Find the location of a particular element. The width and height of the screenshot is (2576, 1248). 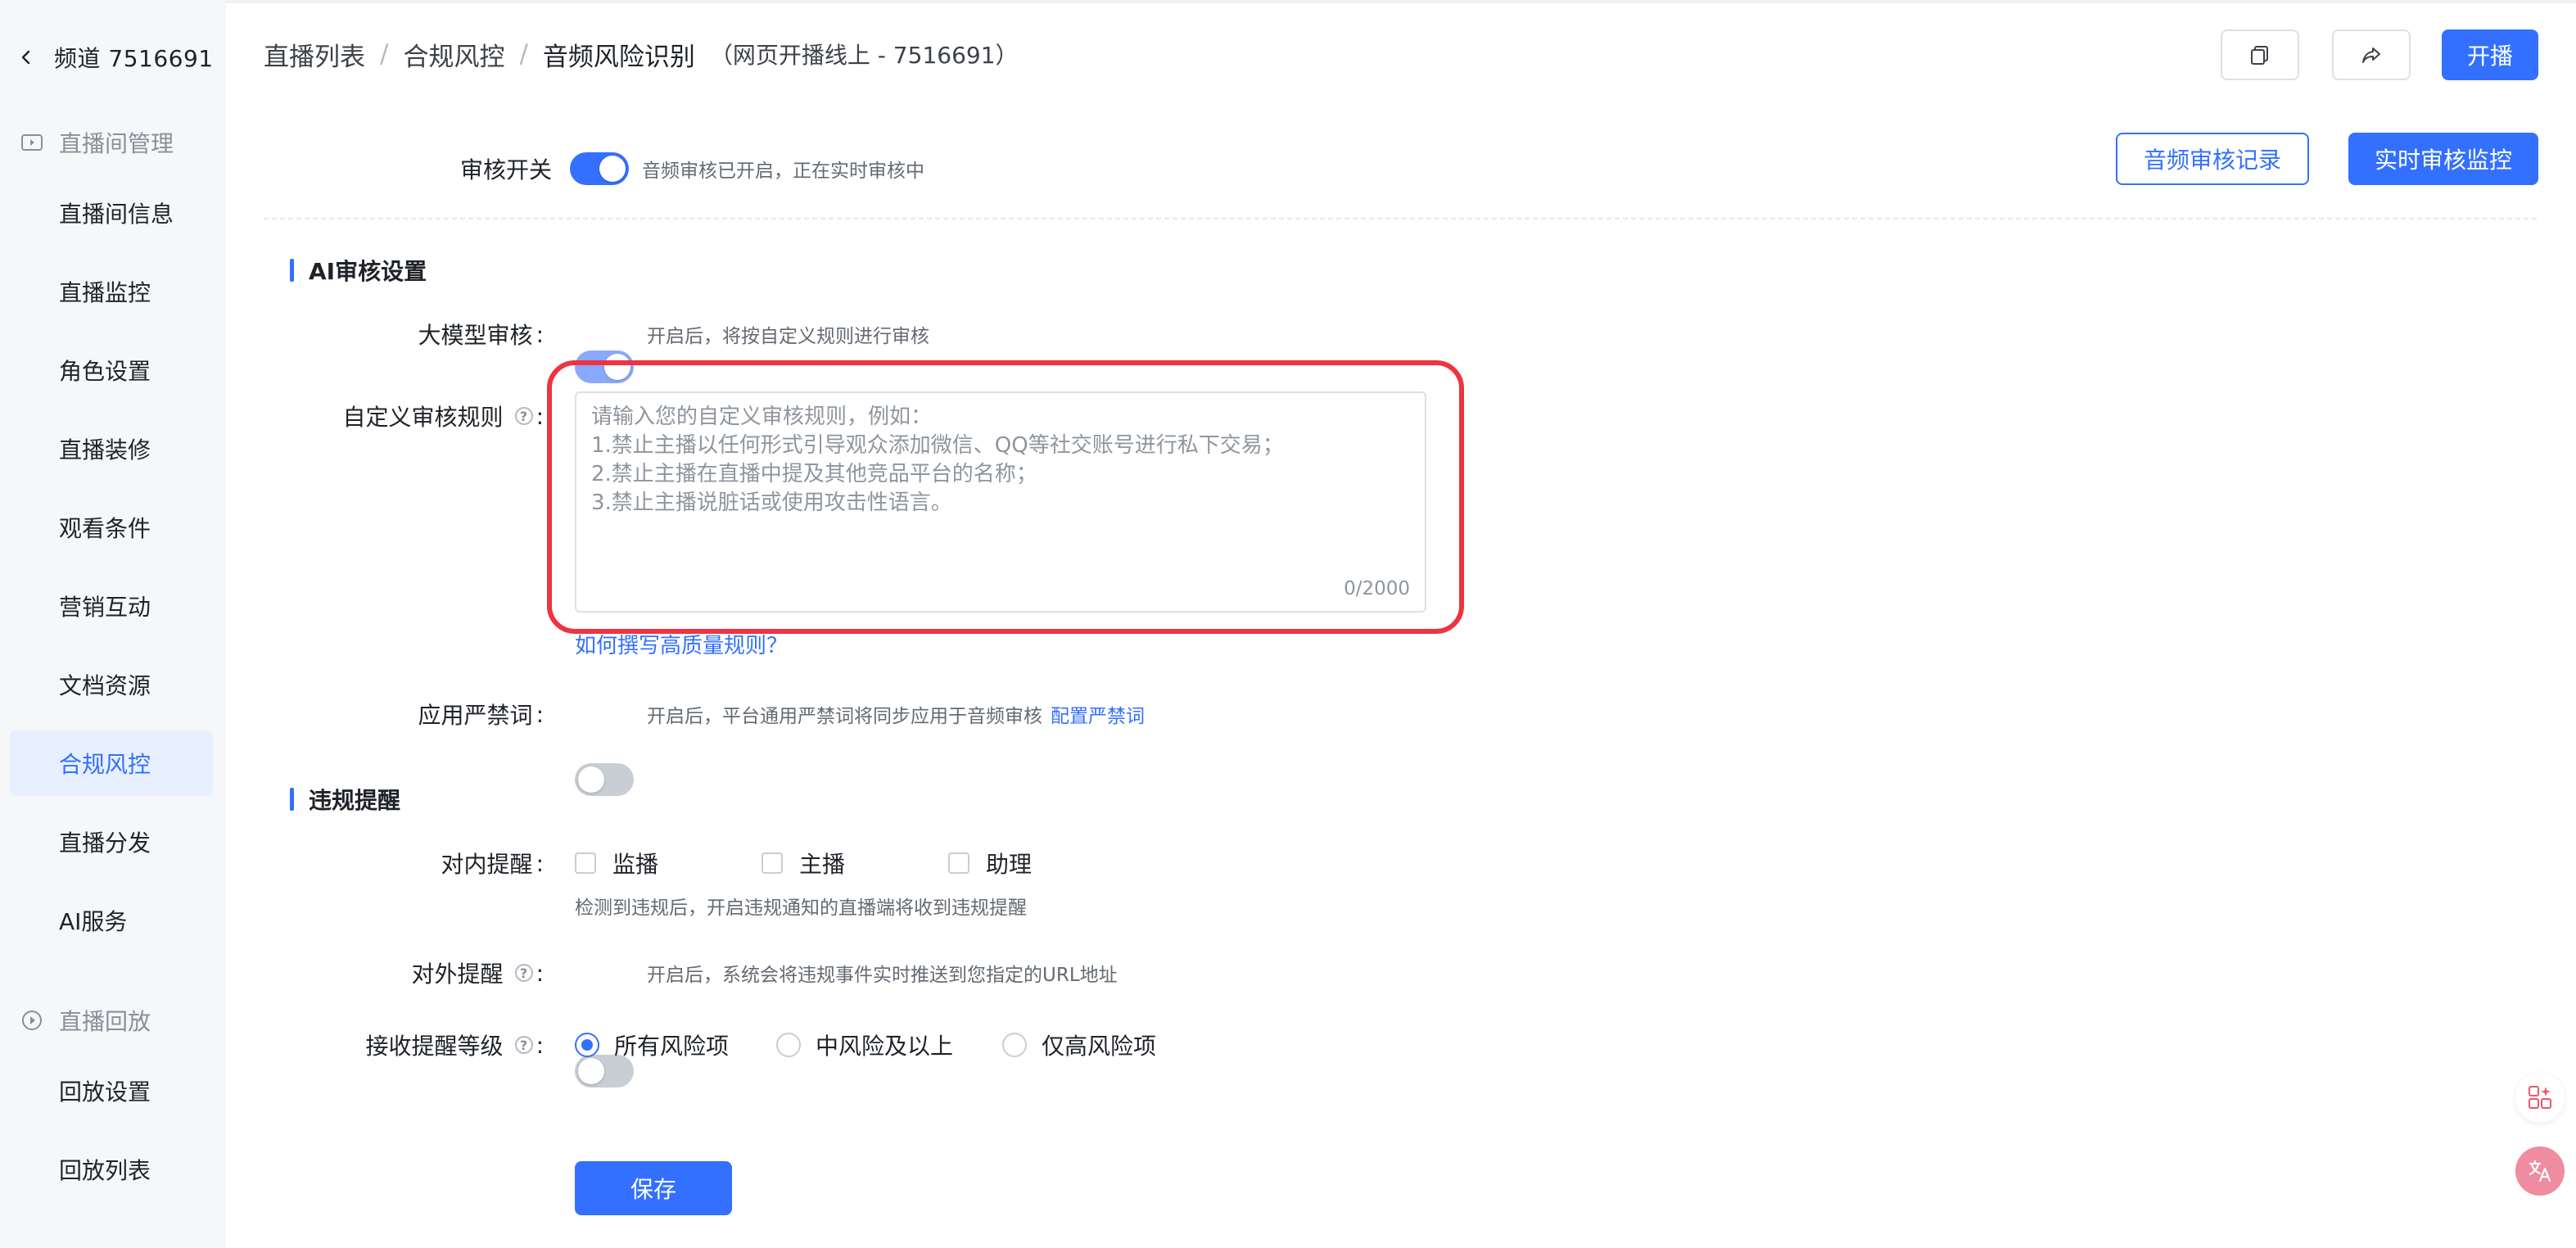

banned-words-label: 应用严禁词: is located at coordinates (436, 714).